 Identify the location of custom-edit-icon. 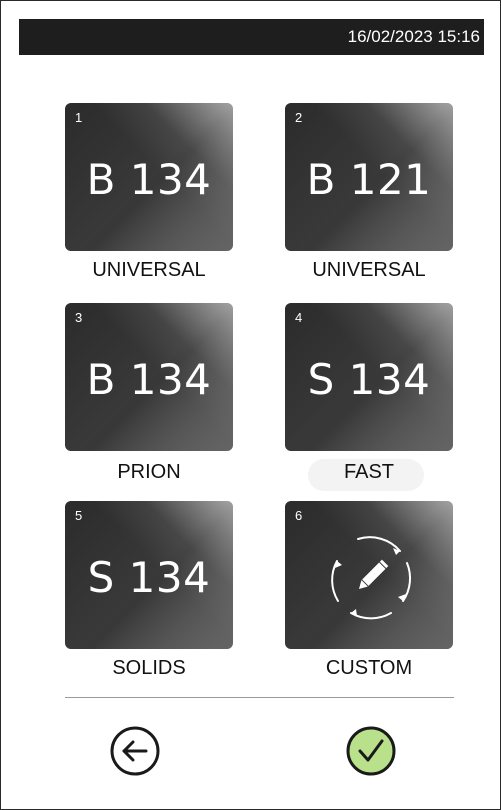
(371, 578).